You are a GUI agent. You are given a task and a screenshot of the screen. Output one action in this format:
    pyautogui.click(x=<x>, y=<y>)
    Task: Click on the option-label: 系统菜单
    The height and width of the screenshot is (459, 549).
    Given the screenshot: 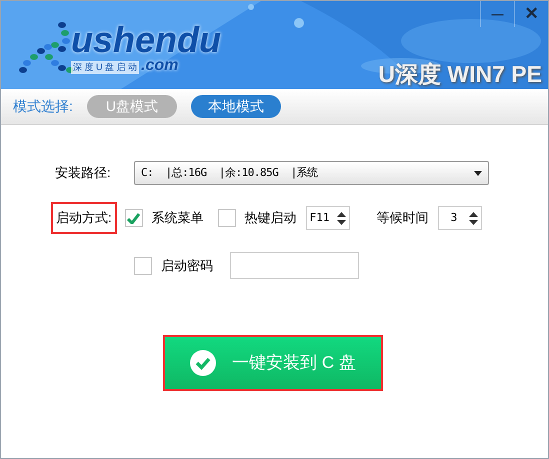 What is the action you would take?
    pyautogui.click(x=178, y=218)
    